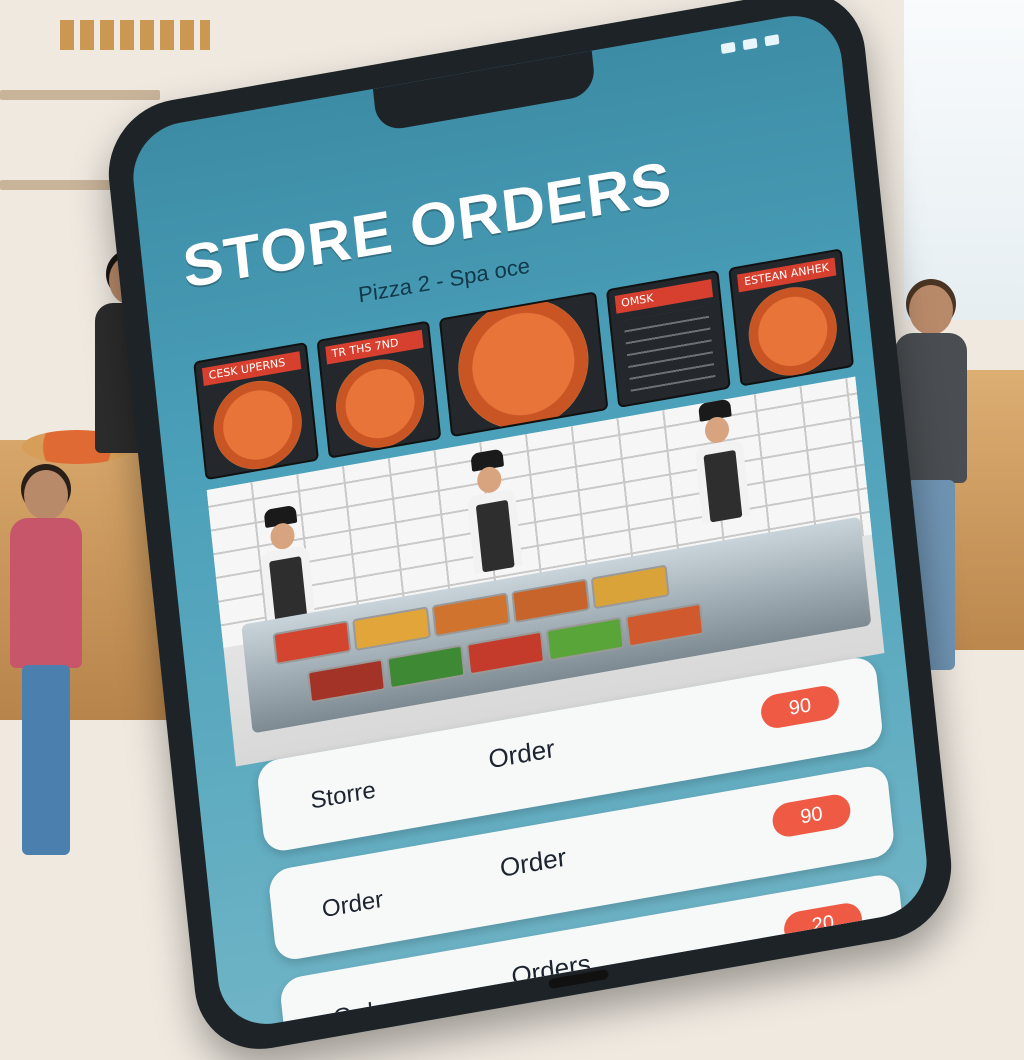 The height and width of the screenshot is (1060, 1024). What do you see at coordinates (772, 40) in the screenshot?
I see `battery-icon` at bounding box center [772, 40].